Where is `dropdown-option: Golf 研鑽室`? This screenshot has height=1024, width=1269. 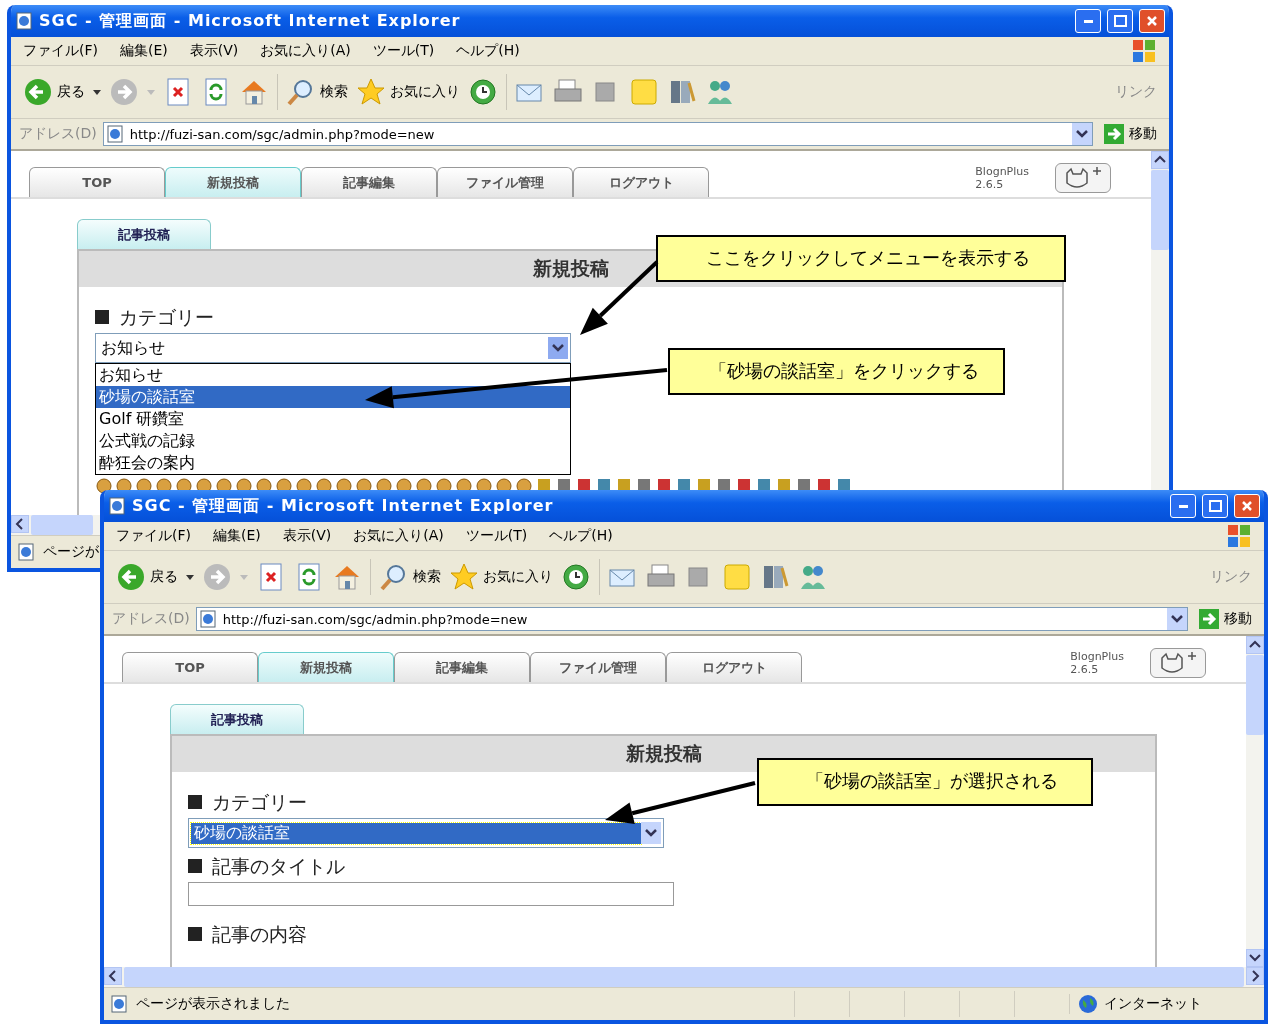
dropdown-option: Golf 研鑽室 is located at coordinates (333, 419).